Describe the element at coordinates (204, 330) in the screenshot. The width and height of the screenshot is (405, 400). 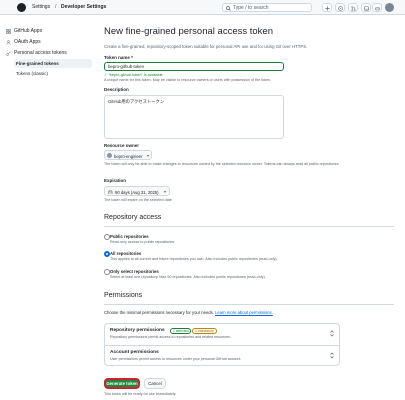
I see `mandatory-badge: 1 mandatory` at that location.